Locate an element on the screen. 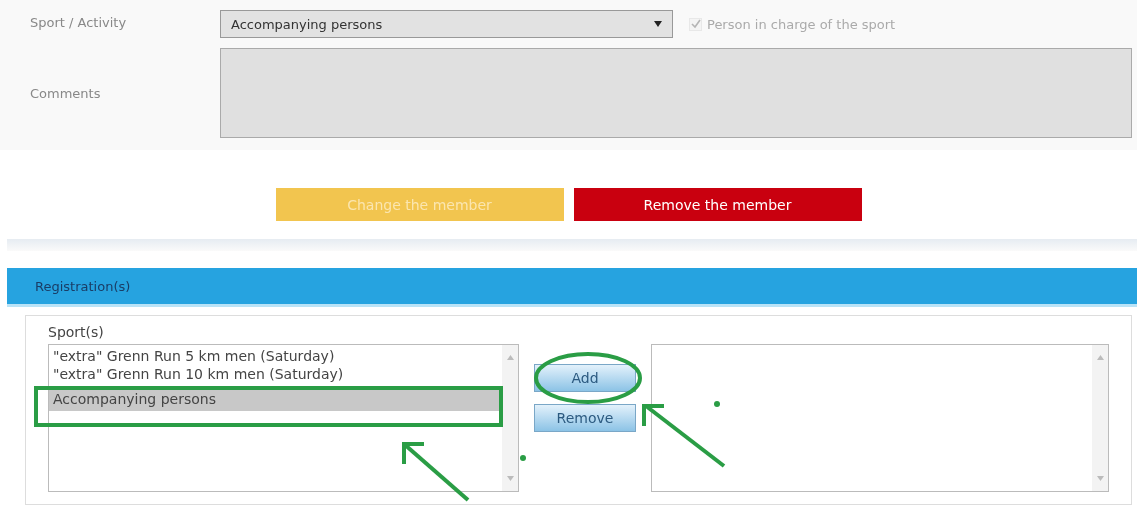 This screenshot has width=1137, height=511. comments-field is located at coordinates (676, 93).